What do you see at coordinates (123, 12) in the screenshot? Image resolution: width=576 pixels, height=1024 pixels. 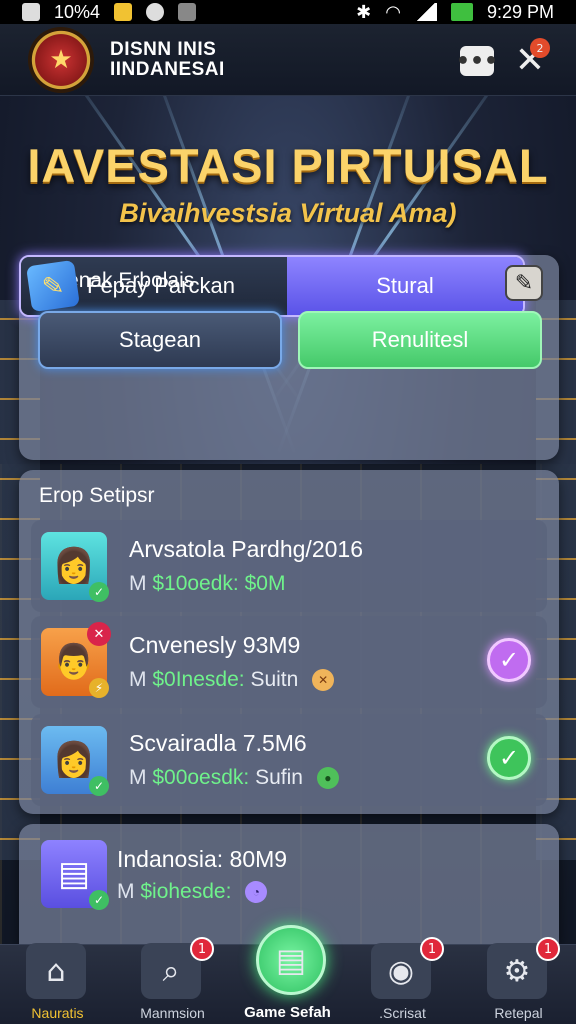 I see `battery-small-icon` at bounding box center [123, 12].